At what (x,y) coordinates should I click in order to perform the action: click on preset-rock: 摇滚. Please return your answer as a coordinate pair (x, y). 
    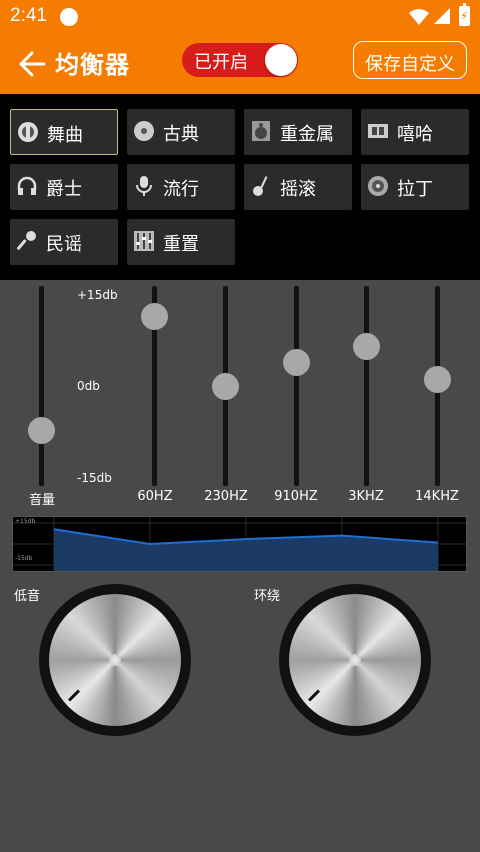
    Looking at the image, I should click on (298, 187).